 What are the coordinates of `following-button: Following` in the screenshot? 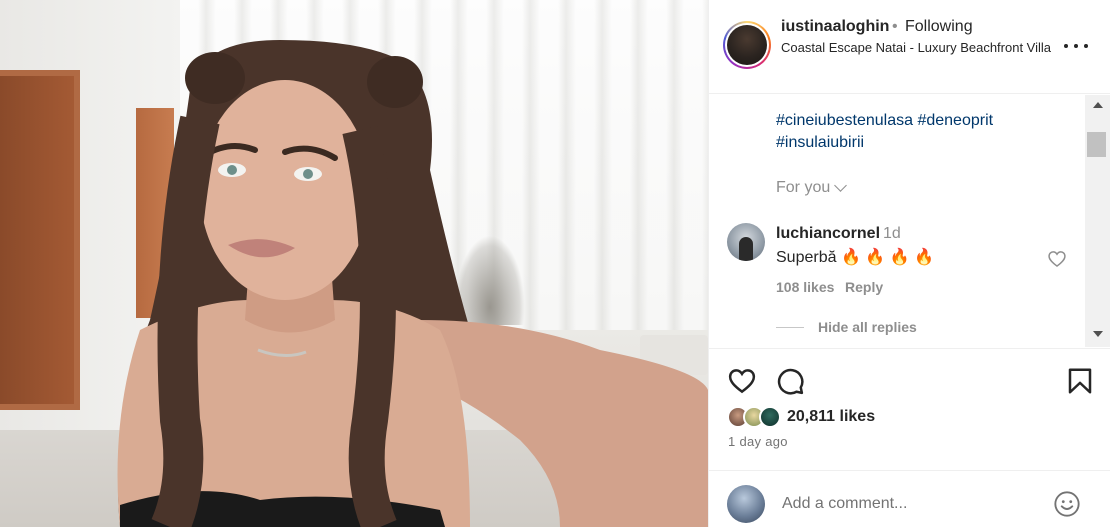 It's located at (939, 27).